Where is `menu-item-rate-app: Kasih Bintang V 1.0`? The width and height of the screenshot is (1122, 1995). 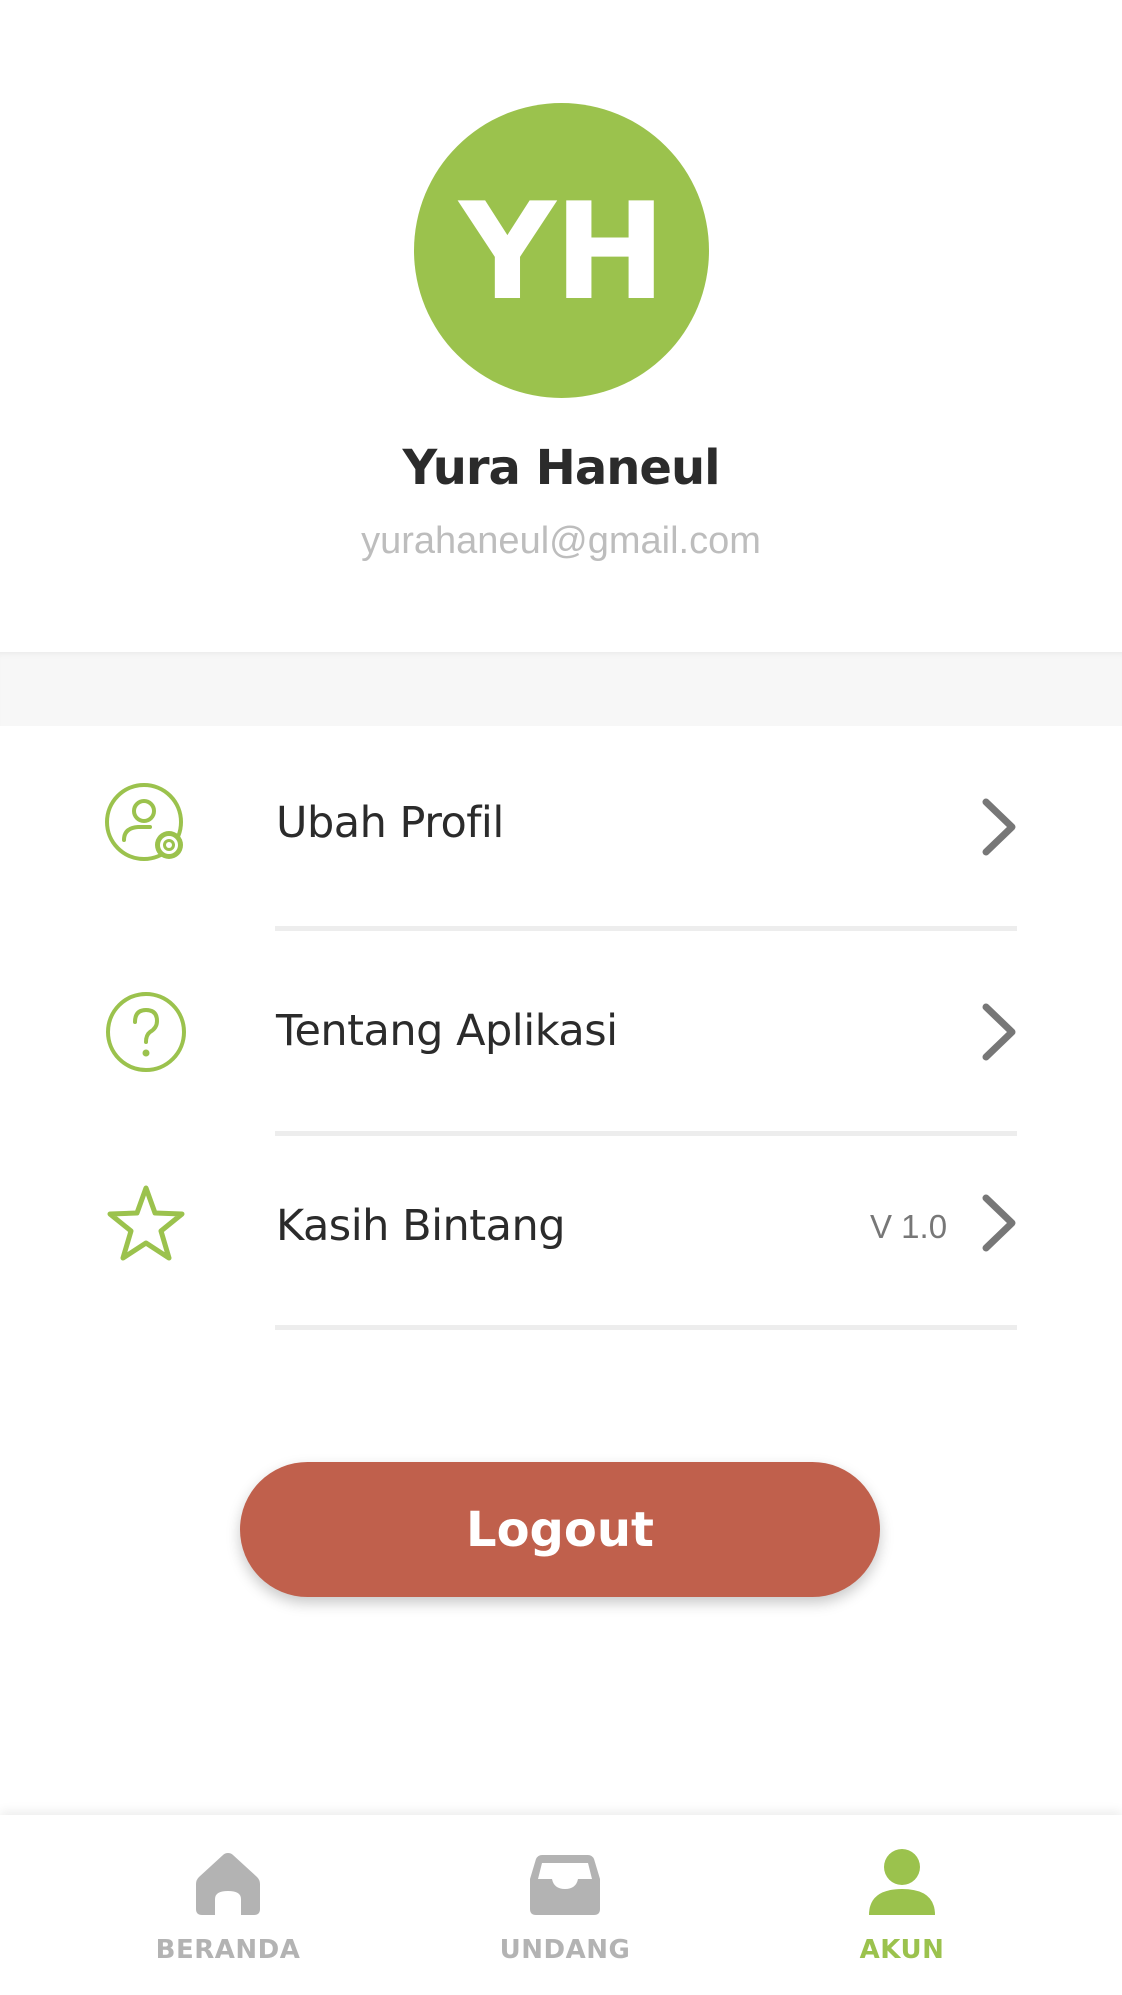
menu-item-rate-app: Kasih Bintang V 1.0 is located at coordinates (561, 1236).